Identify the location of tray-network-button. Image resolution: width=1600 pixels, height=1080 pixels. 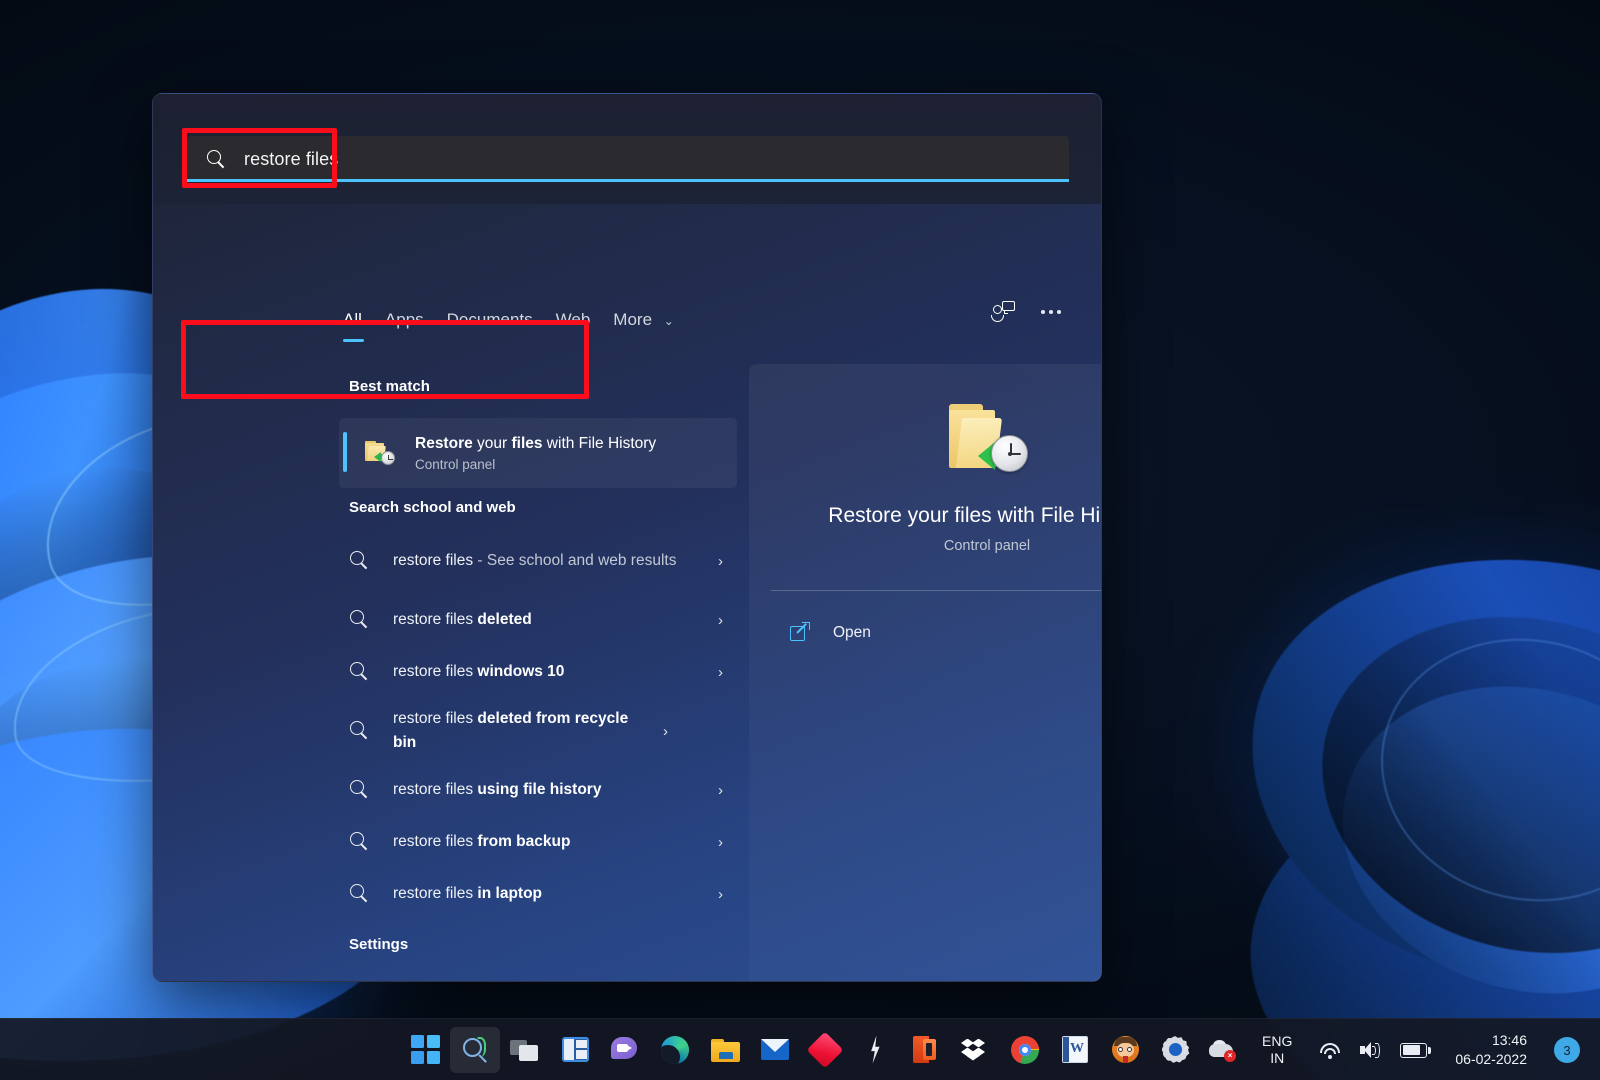
(1330, 1050).